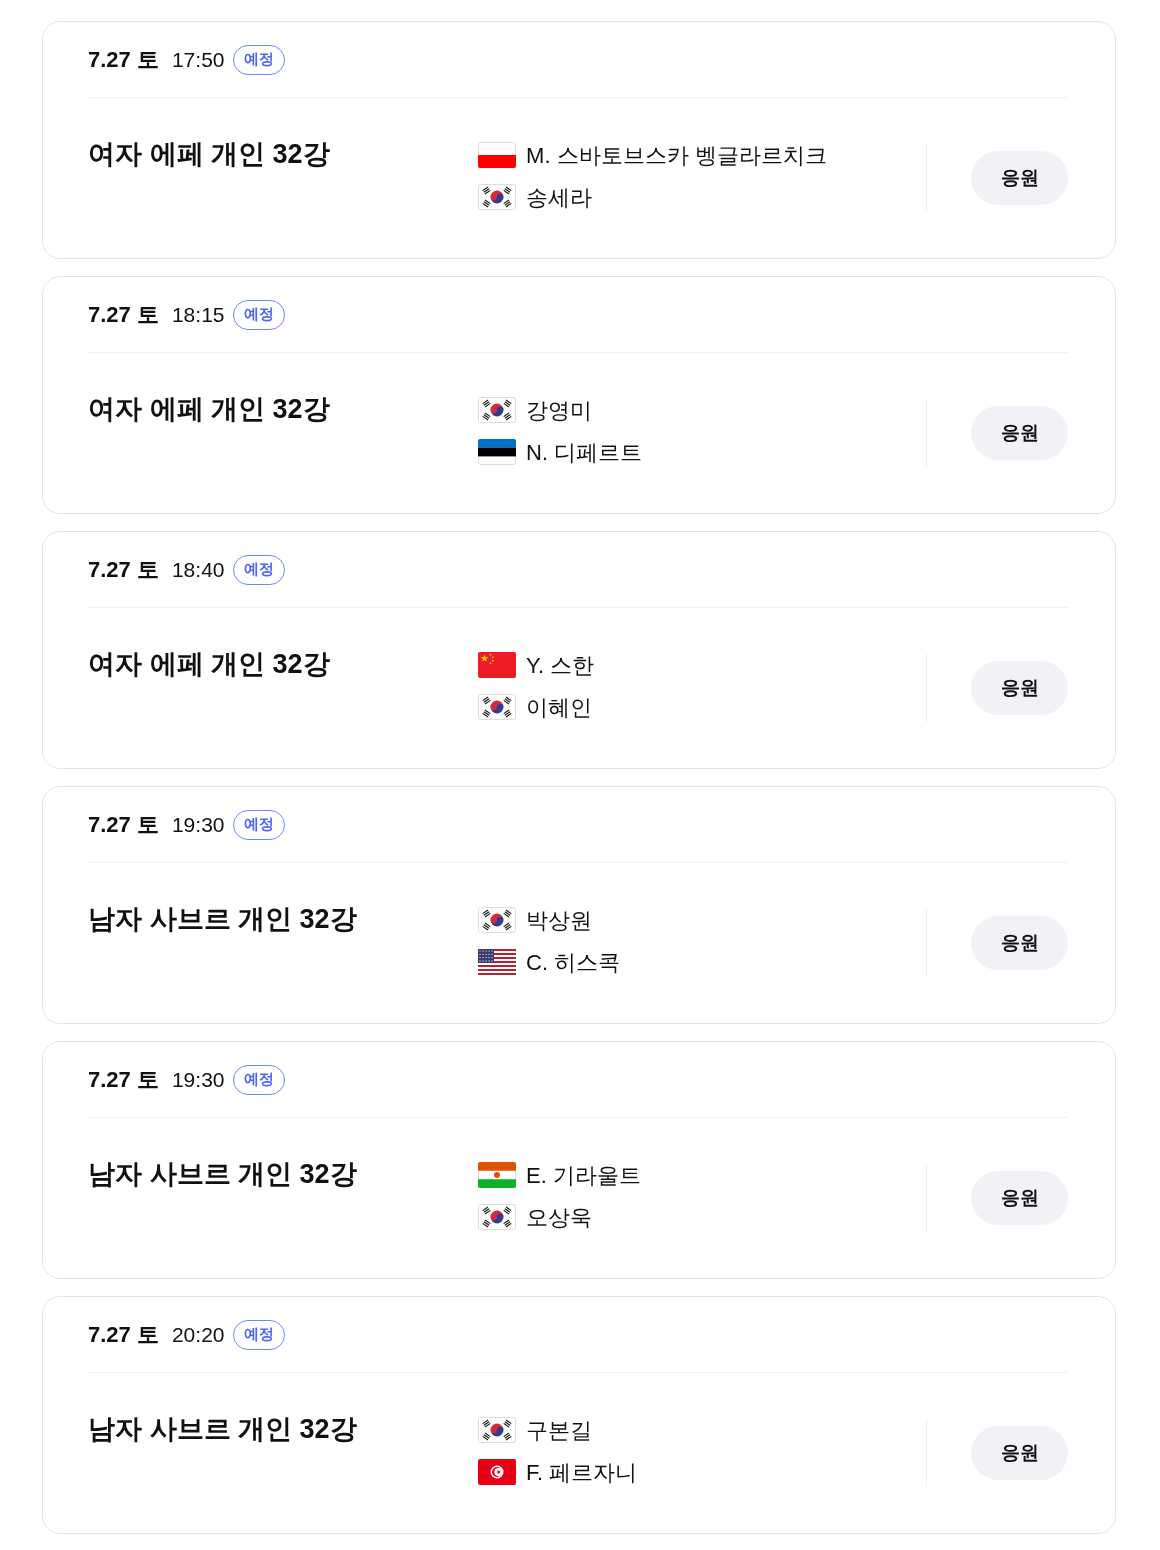 This screenshot has height=1550, width=1160. What do you see at coordinates (198, 569) in the screenshot?
I see `time-text: 18:40` at bounding box center [198, 569].